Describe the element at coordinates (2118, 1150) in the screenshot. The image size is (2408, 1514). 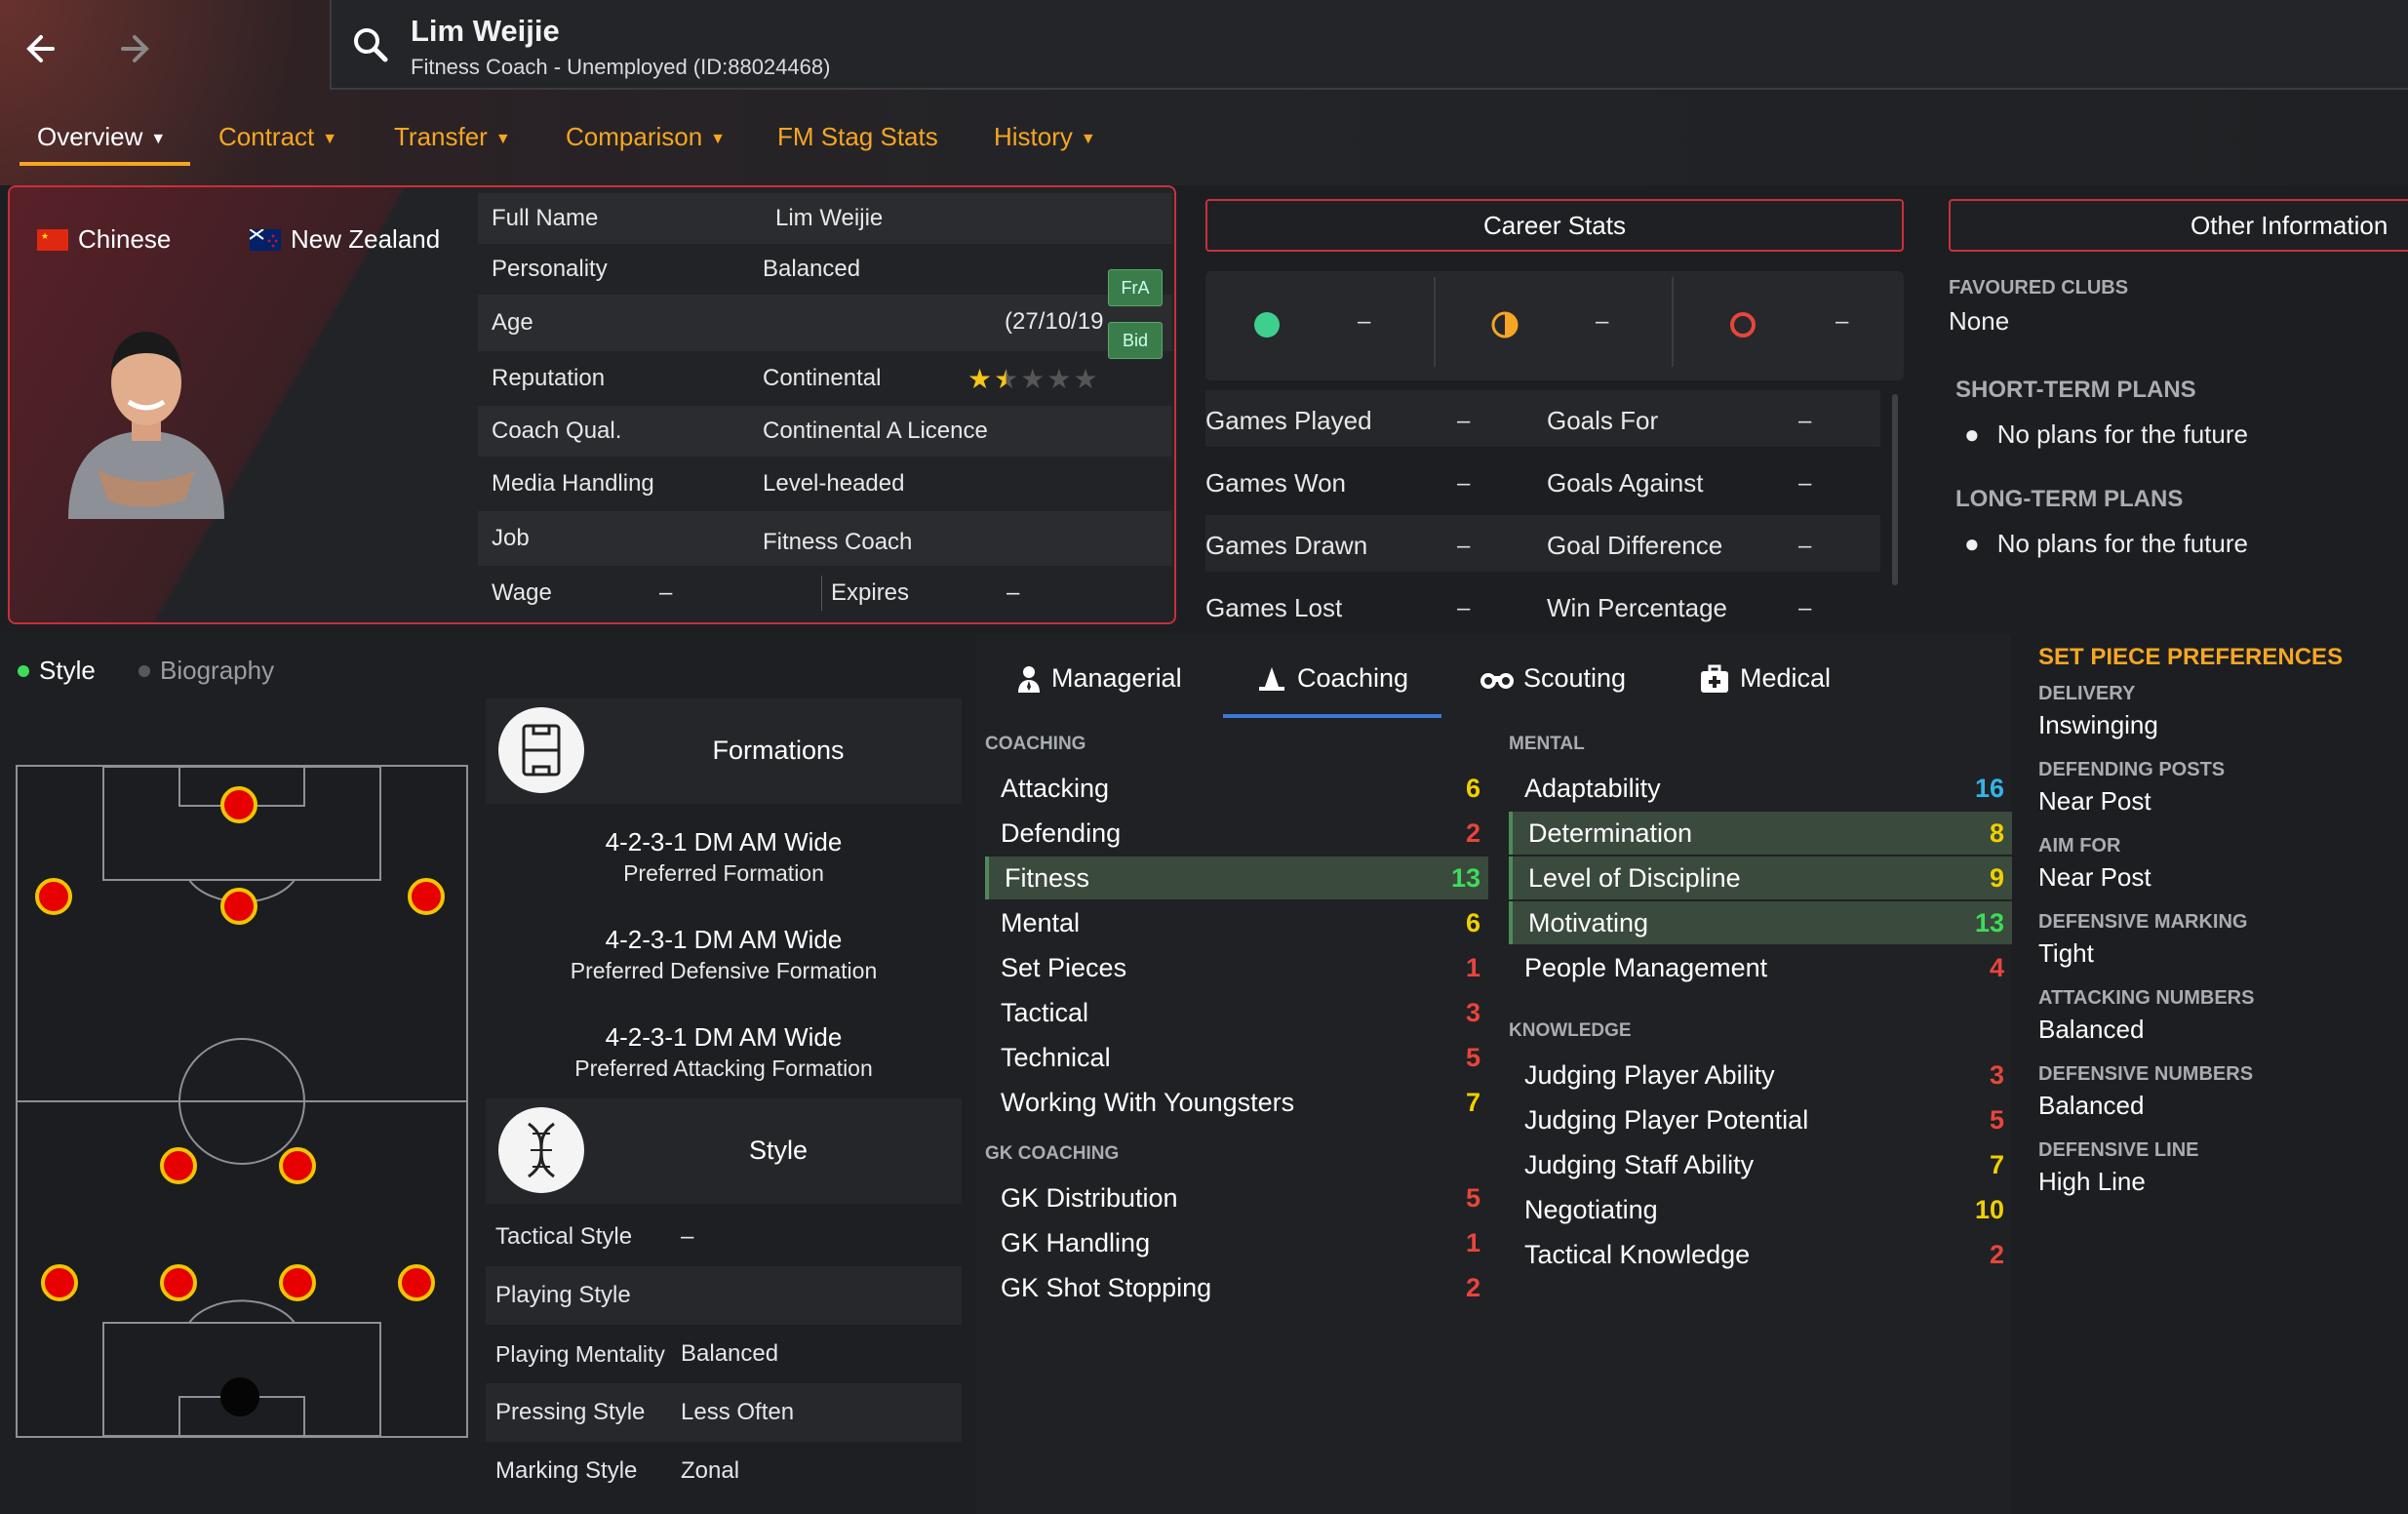
I see `set-piece-label: DEFENSIVE LINE` at that location.